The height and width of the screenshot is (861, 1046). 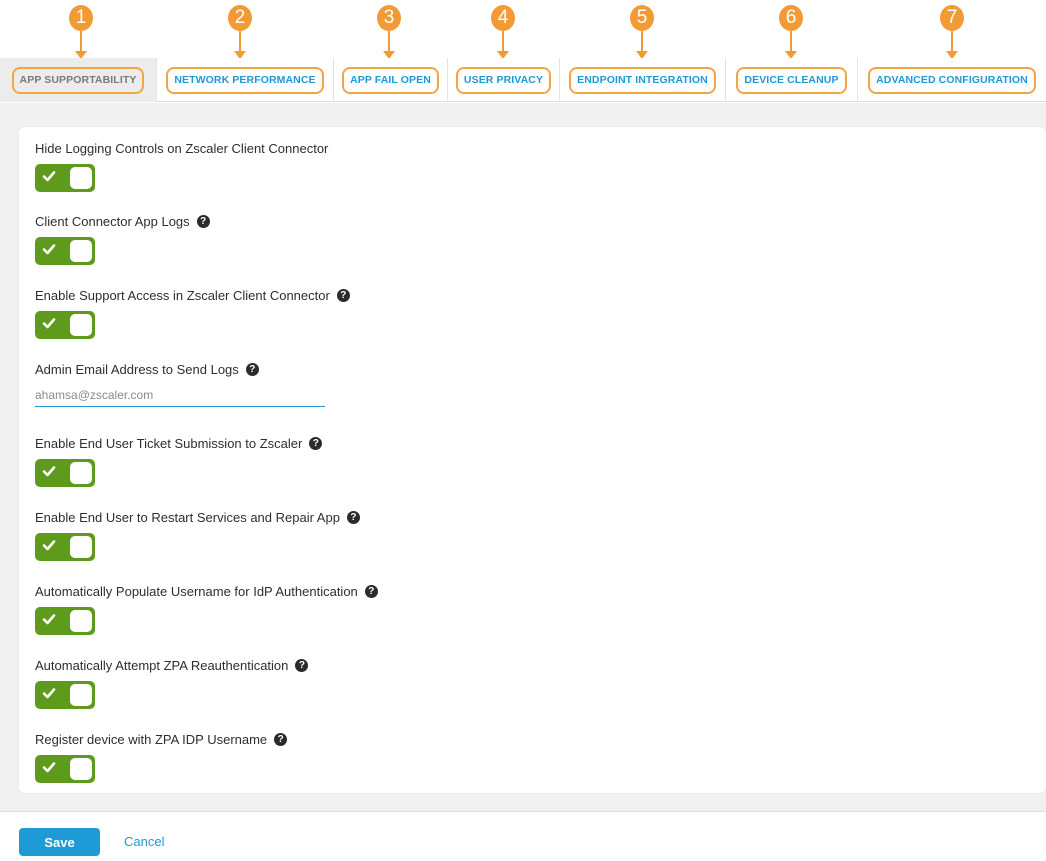 I want to click on tab-label: ADVANCED CONFIGURATION, so click(x=952, y=80).